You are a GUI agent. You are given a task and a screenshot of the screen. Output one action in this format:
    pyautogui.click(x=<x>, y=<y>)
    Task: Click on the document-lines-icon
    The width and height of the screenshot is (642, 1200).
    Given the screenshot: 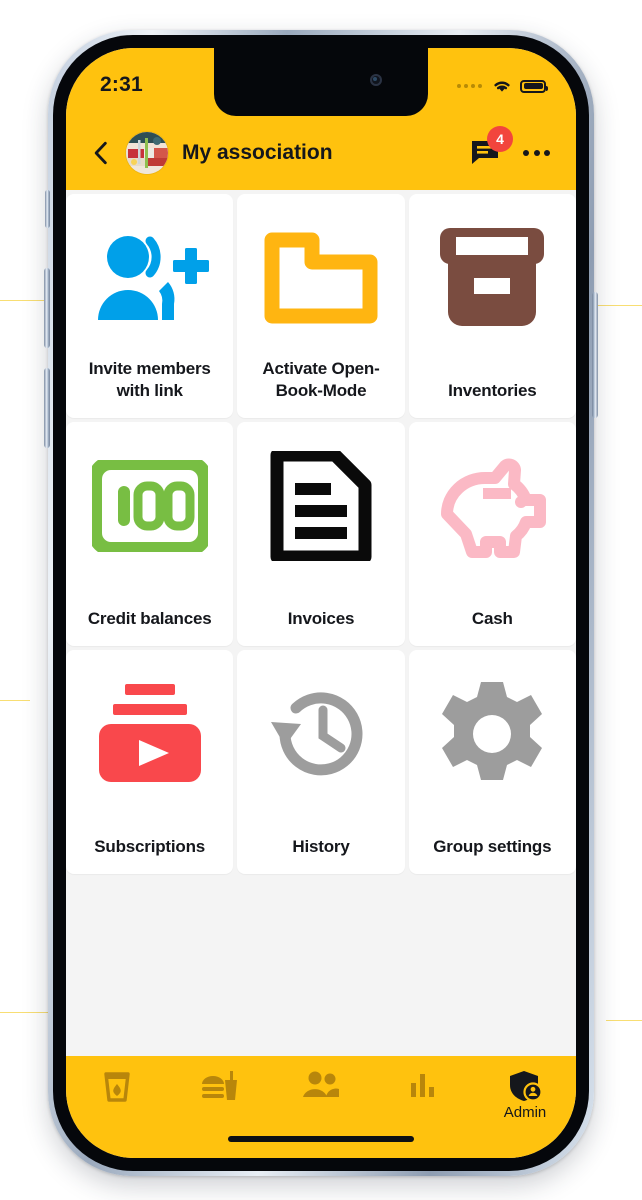 What is the action you would take?
    pyautogui.click(x=321, y=506)
    